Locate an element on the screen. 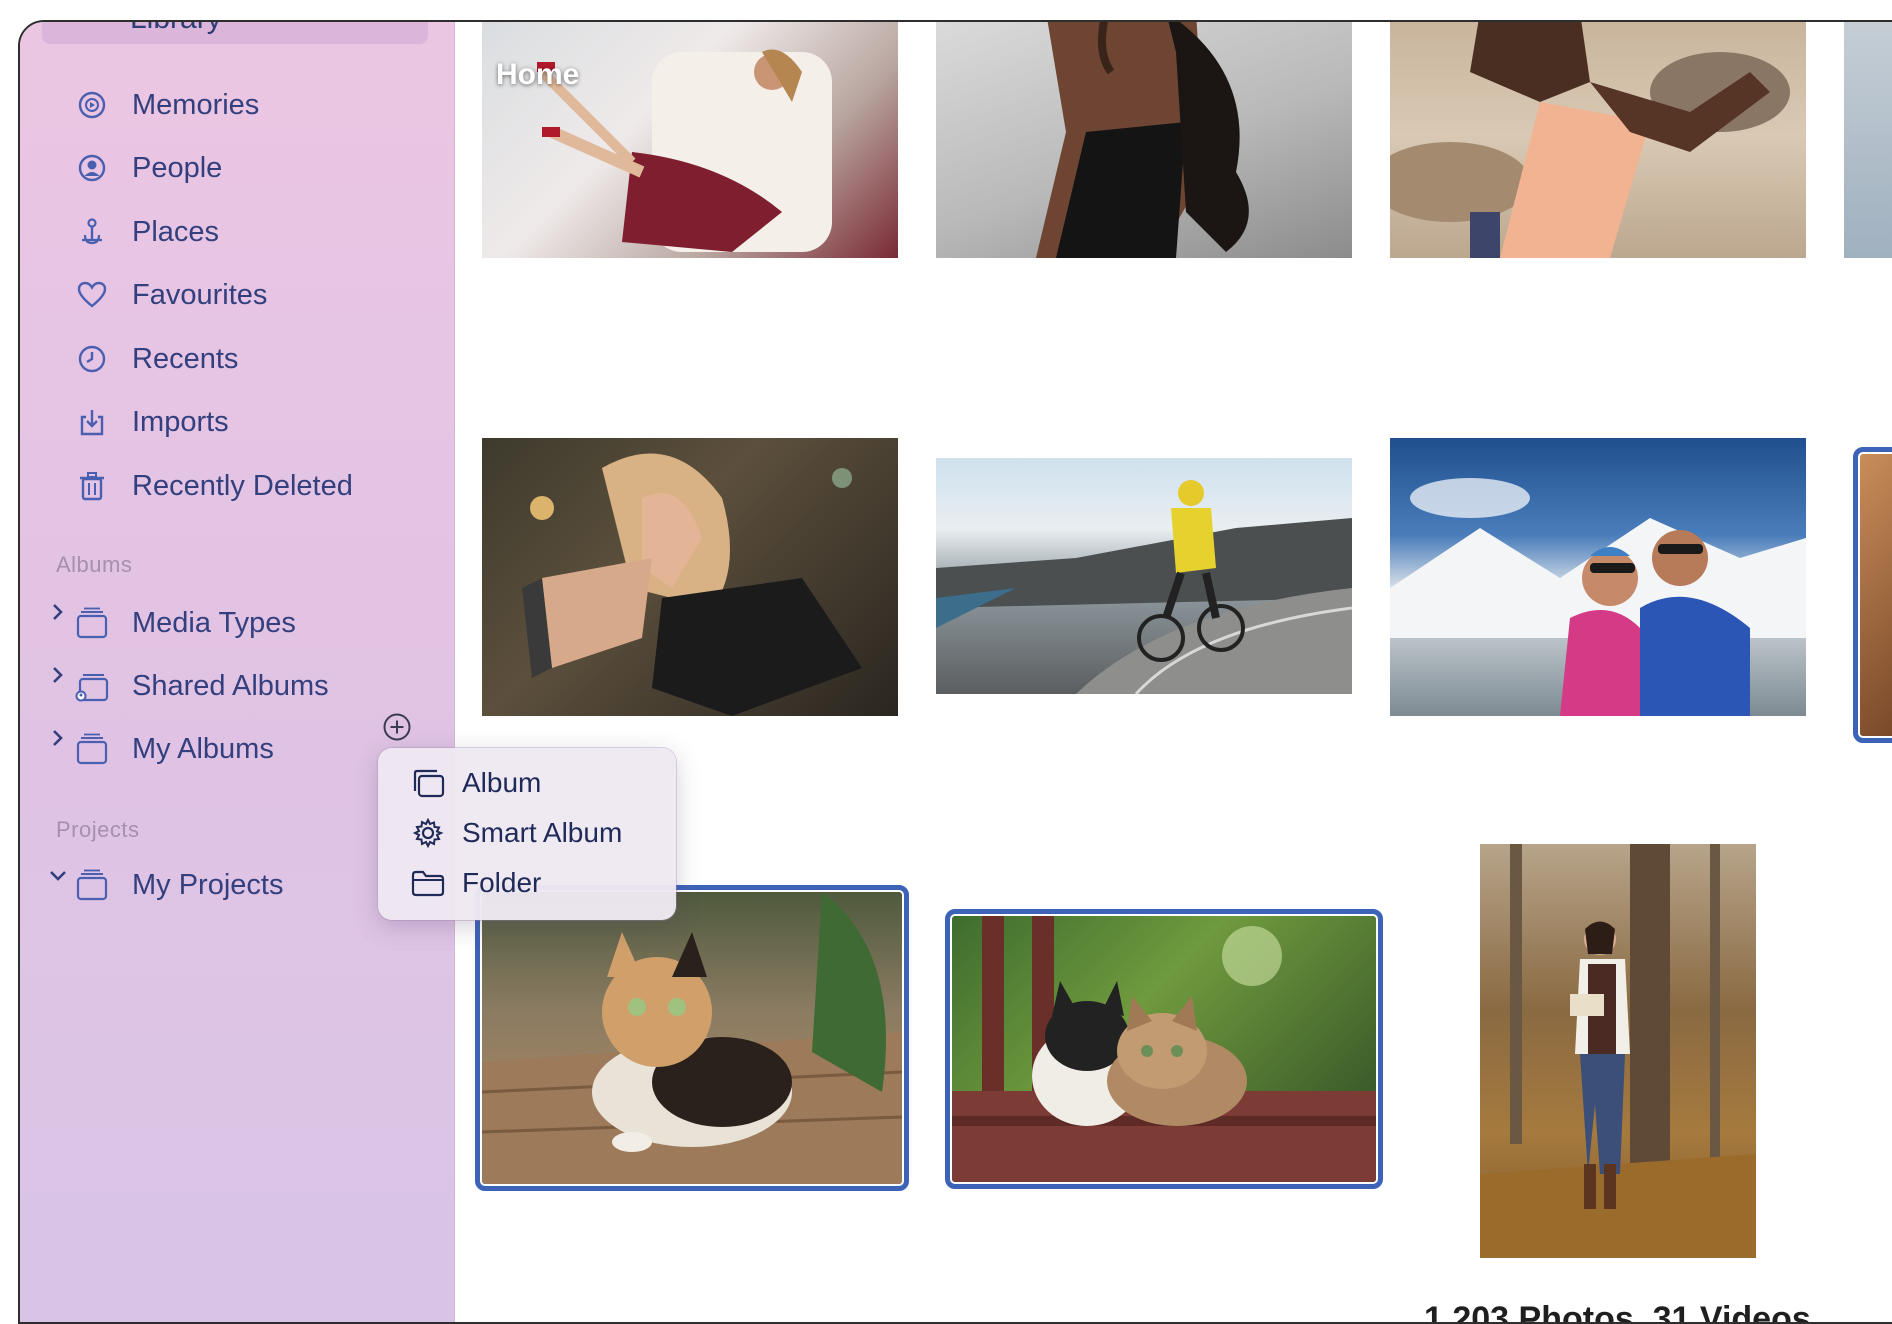  sidebar-item-label: Favourites is located at coordinates (200, 294).